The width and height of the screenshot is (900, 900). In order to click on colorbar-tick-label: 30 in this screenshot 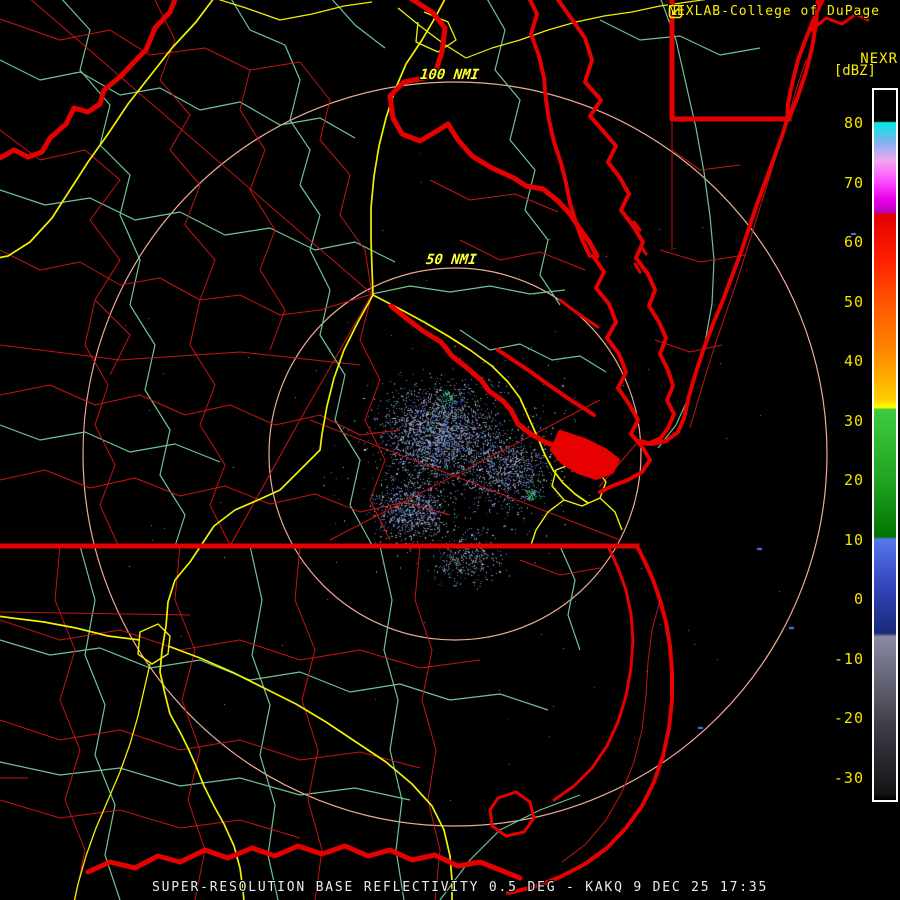, I will do `click(853, 420)`.